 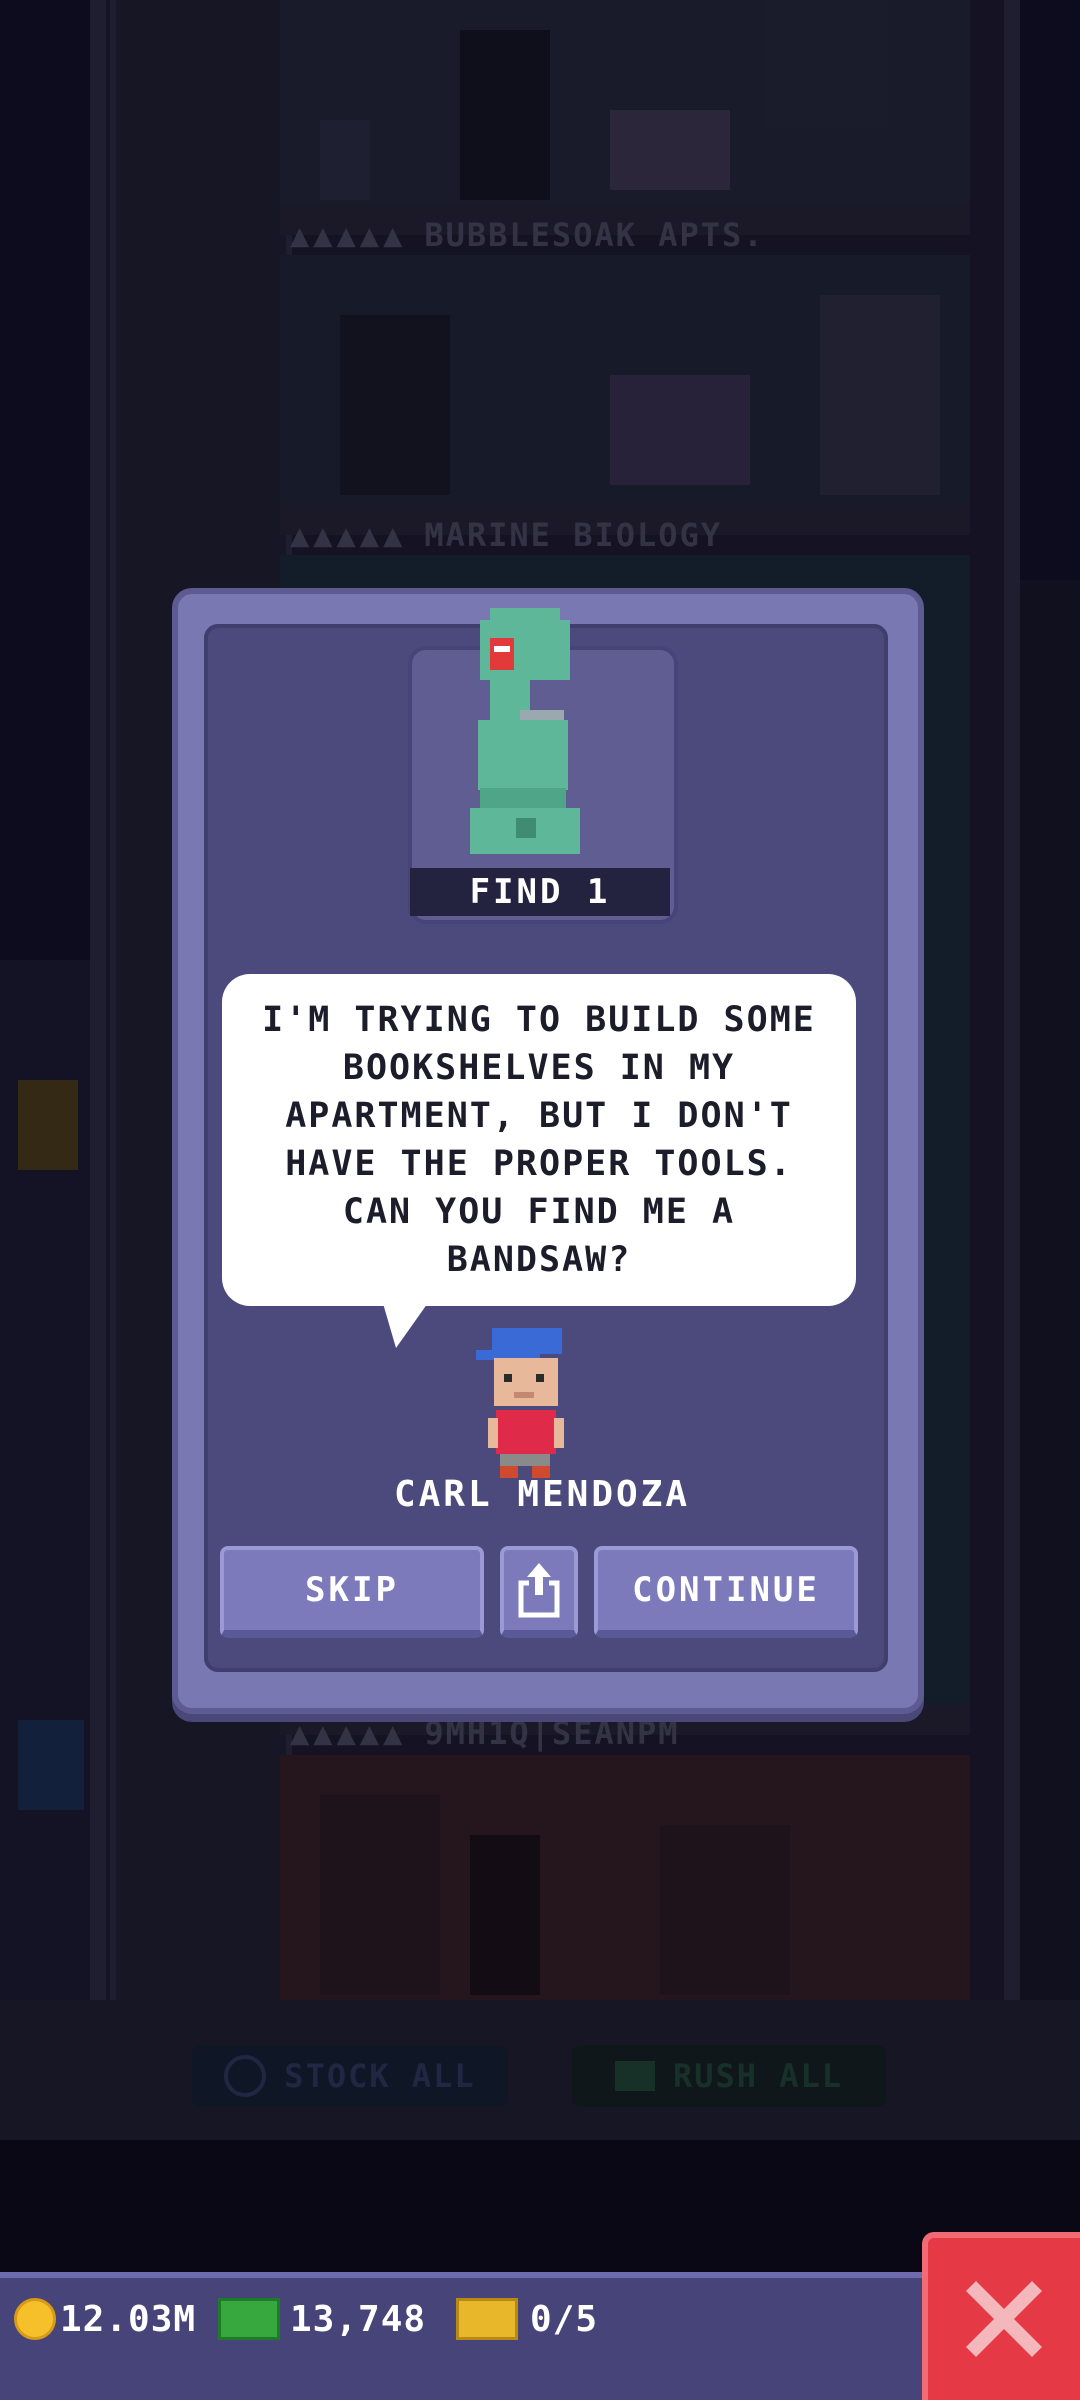 I want to click on floor-label-1: ▲▲▲▲▲ BUBBLESOAK APTS., so click(x=527, y=235).